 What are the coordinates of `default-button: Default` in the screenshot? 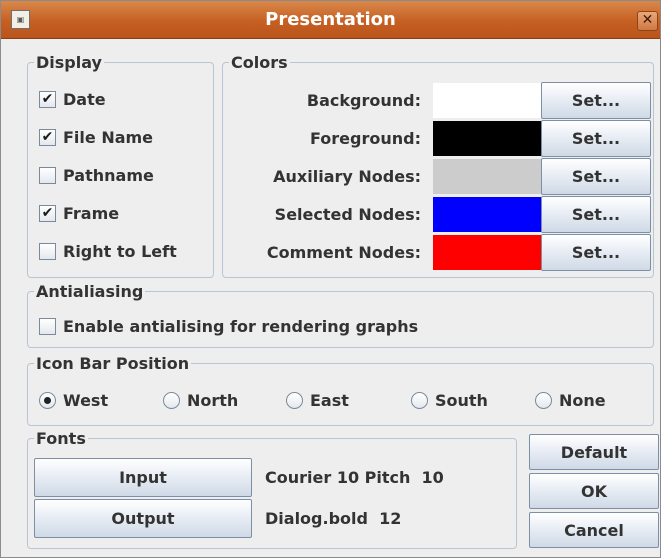 It's located at (594, 452).